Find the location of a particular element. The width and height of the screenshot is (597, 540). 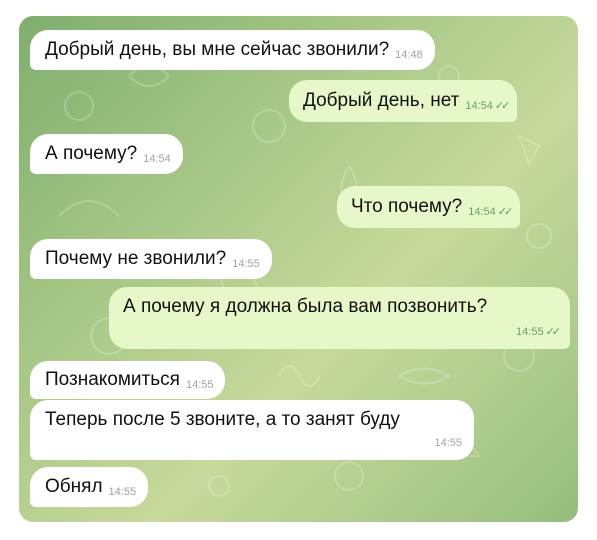

message-bubble: Что почему? 14:54 ✓✓ is located at coordinates (429, 207).